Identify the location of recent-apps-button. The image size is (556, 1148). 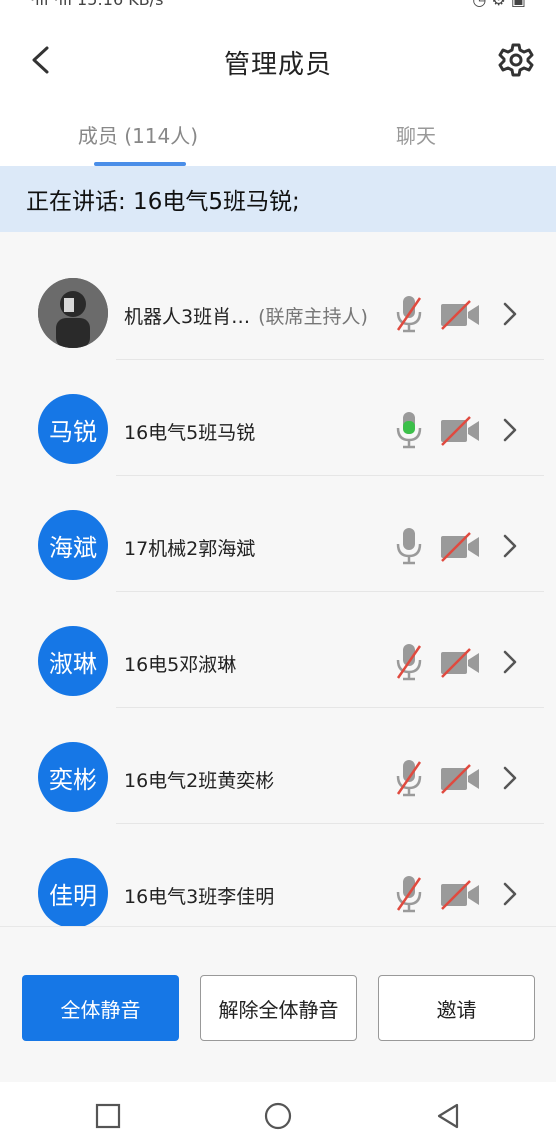
(108, 1116).